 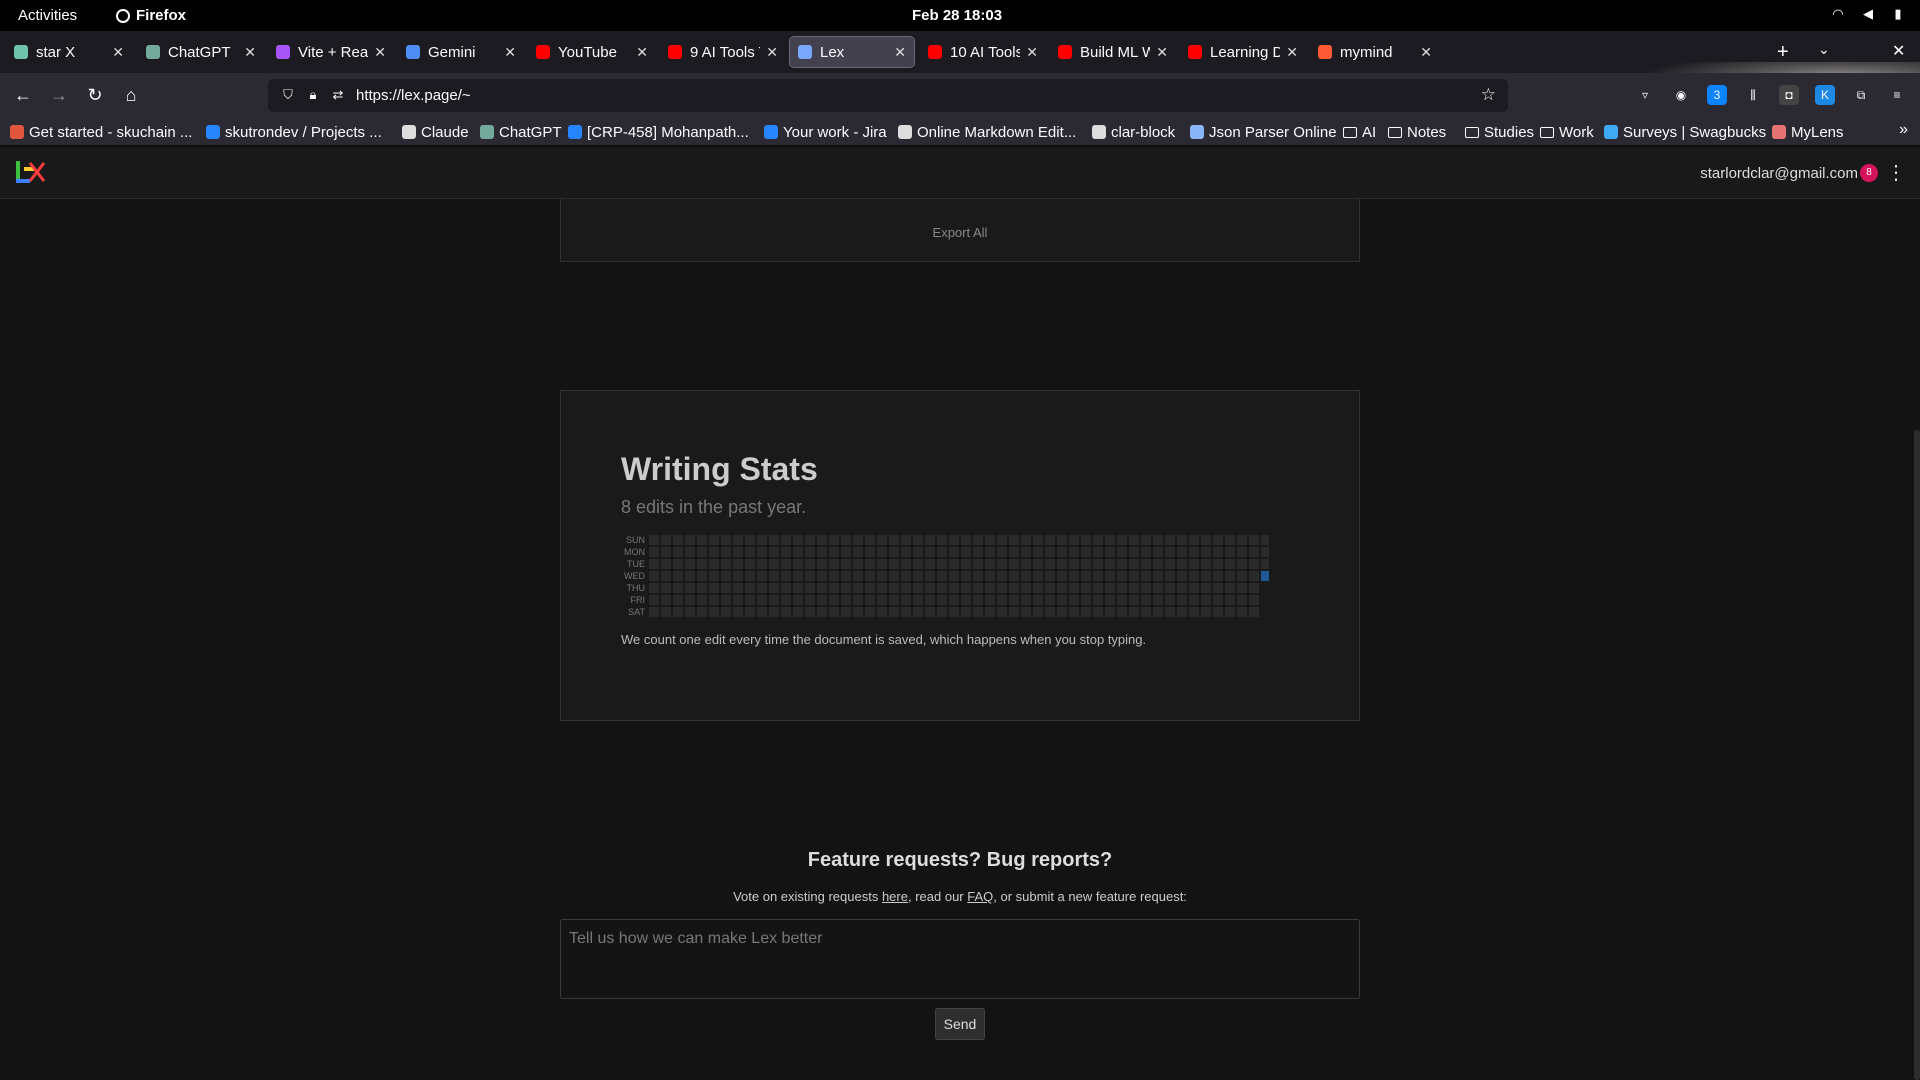 I want to click on tab-3: Vite + React + T ✕, so click(x=331, y=52).